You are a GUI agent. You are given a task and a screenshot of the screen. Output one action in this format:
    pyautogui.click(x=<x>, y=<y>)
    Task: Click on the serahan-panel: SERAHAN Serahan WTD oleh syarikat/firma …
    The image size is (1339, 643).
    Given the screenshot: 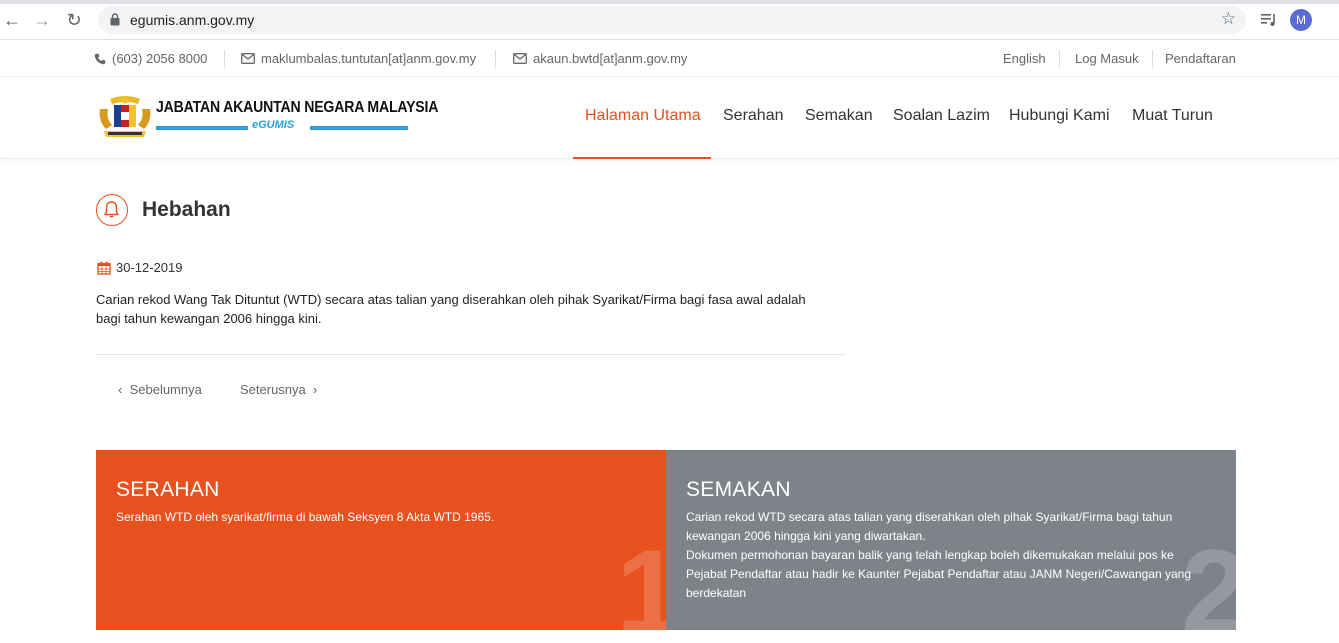 What is the action you would take?
    pyautogui.click(x=381, y=540)
    